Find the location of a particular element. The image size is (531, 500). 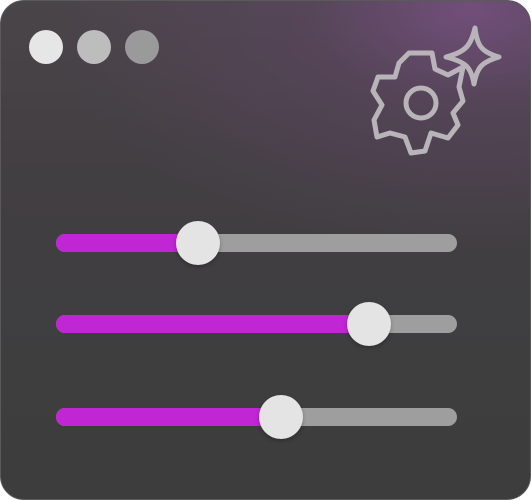

window-minimize-button is located at coordinates (94, 47).